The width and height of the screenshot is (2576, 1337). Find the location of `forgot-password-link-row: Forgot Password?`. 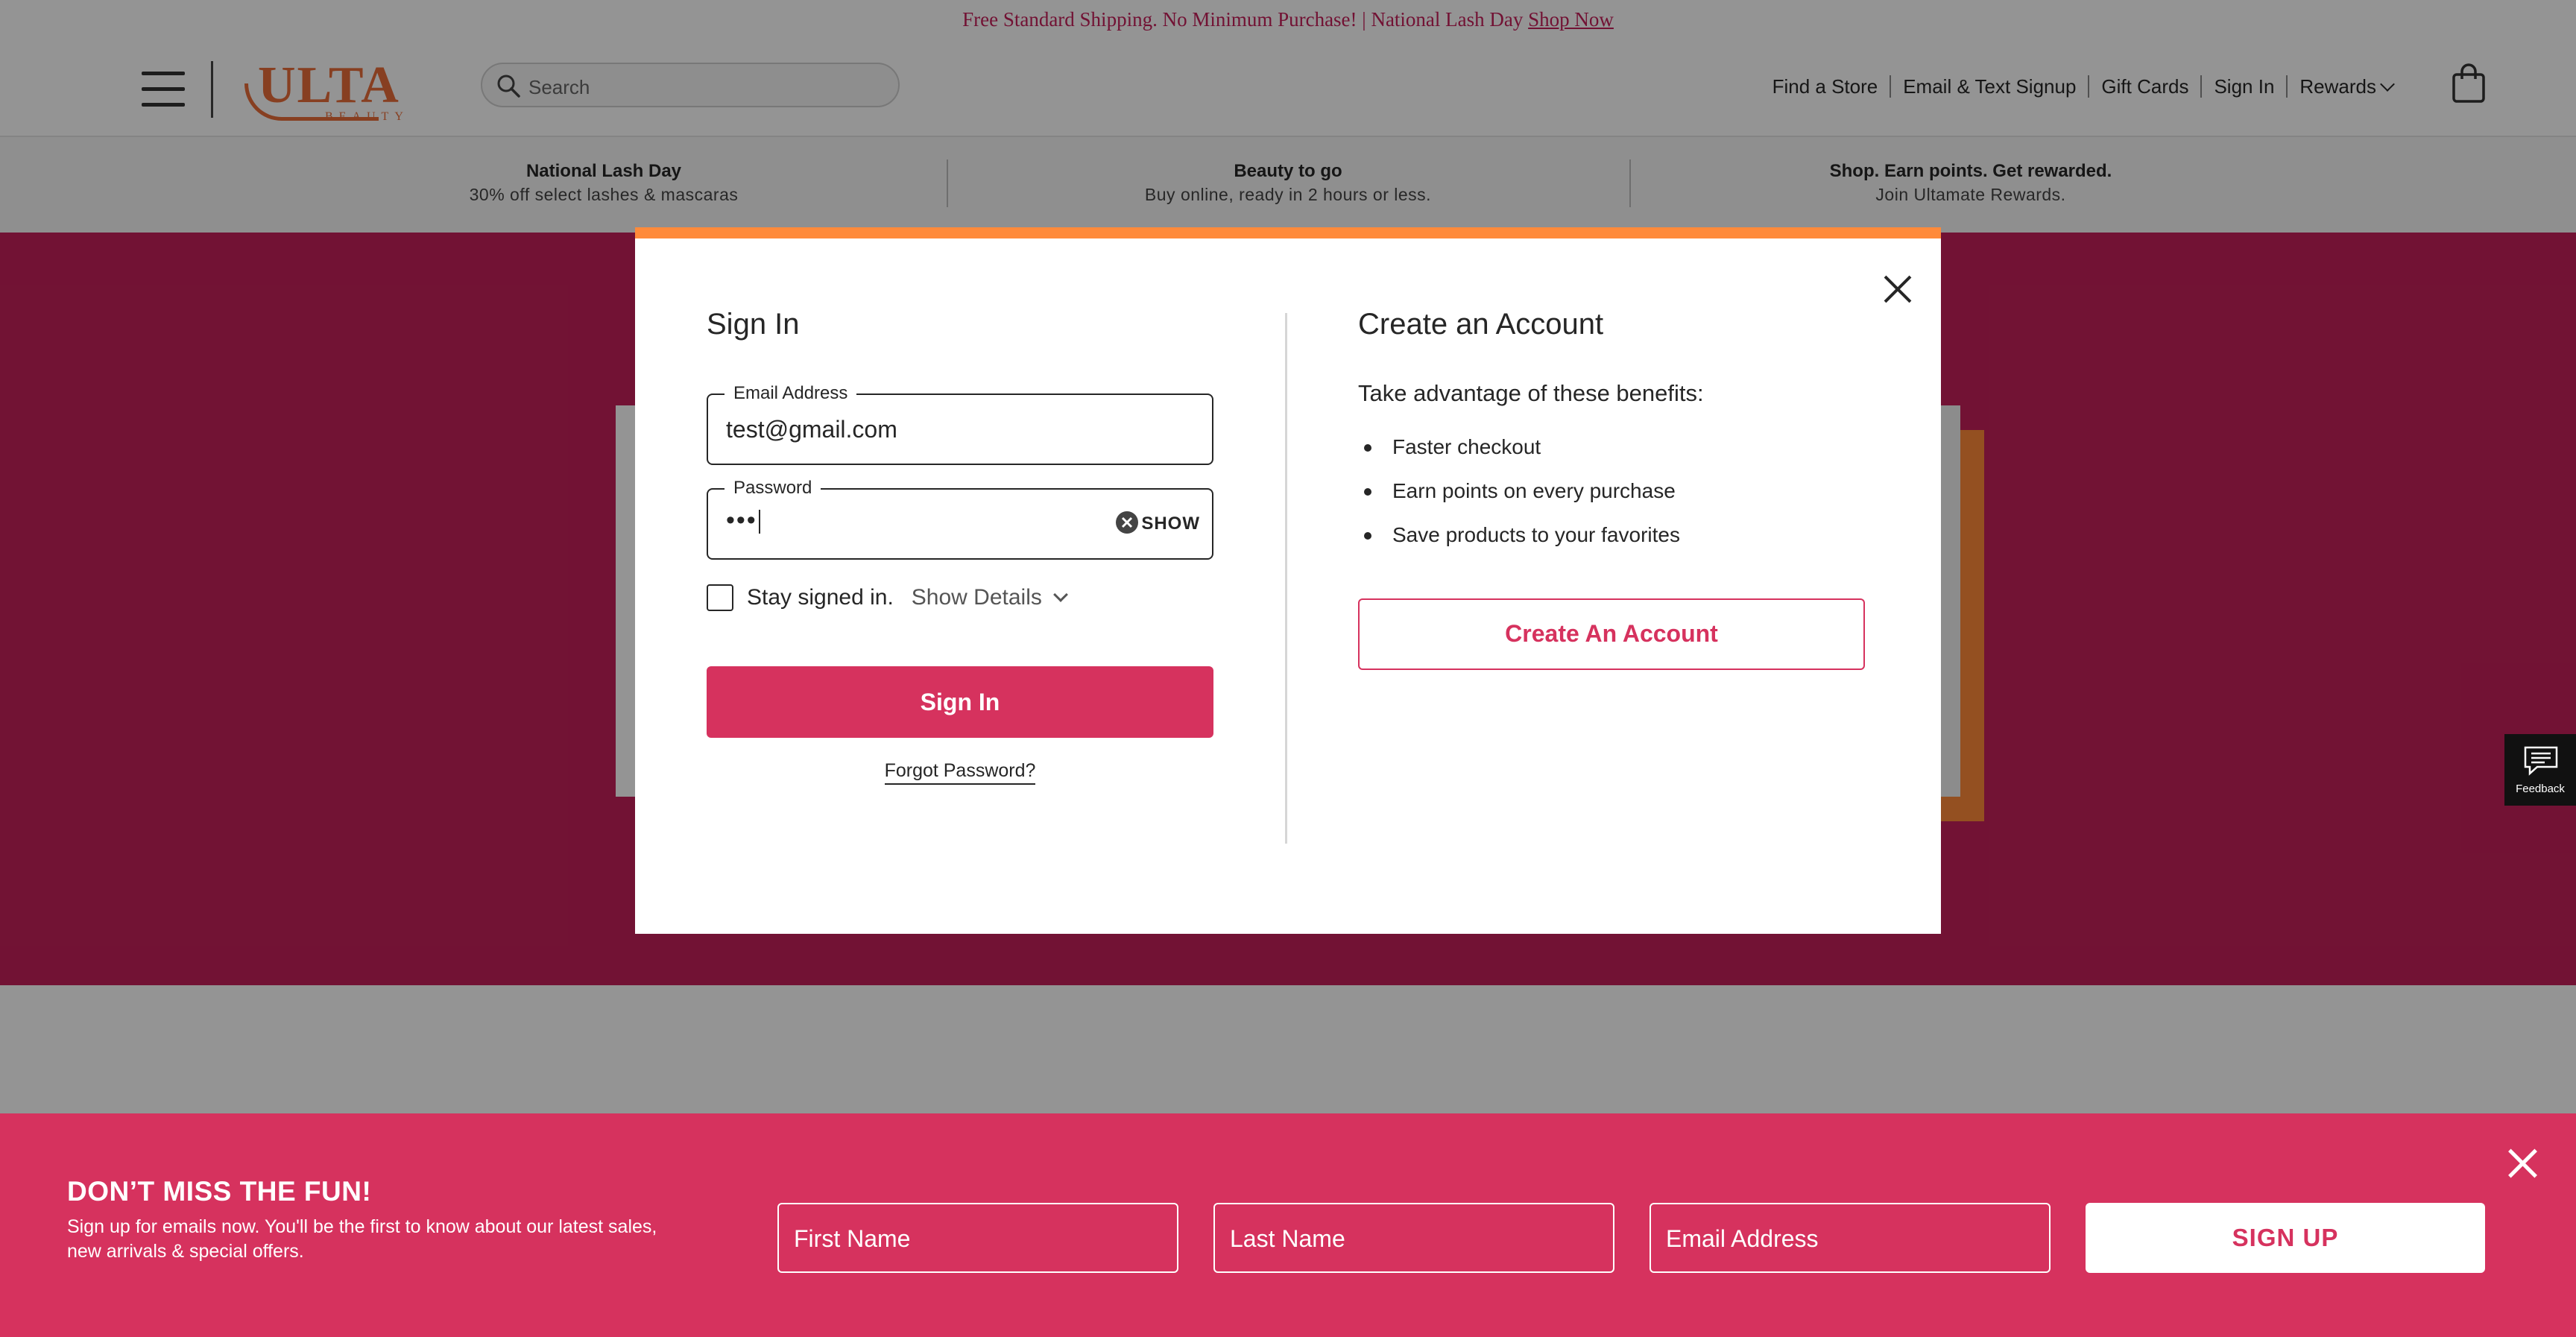

forgot-password-link-row: Forgot Password? is located at coordinates (960, 773).